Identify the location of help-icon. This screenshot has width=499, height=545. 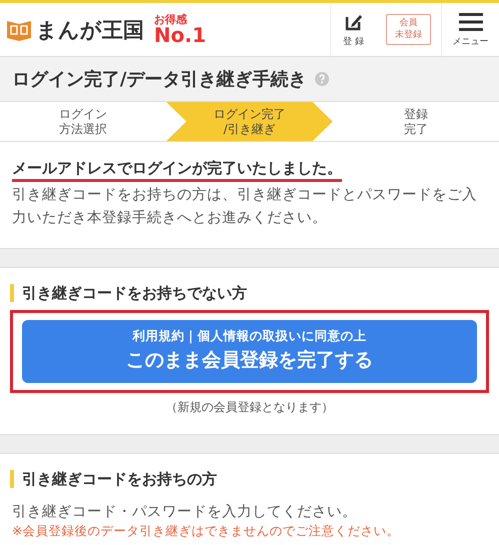
(321, 79).